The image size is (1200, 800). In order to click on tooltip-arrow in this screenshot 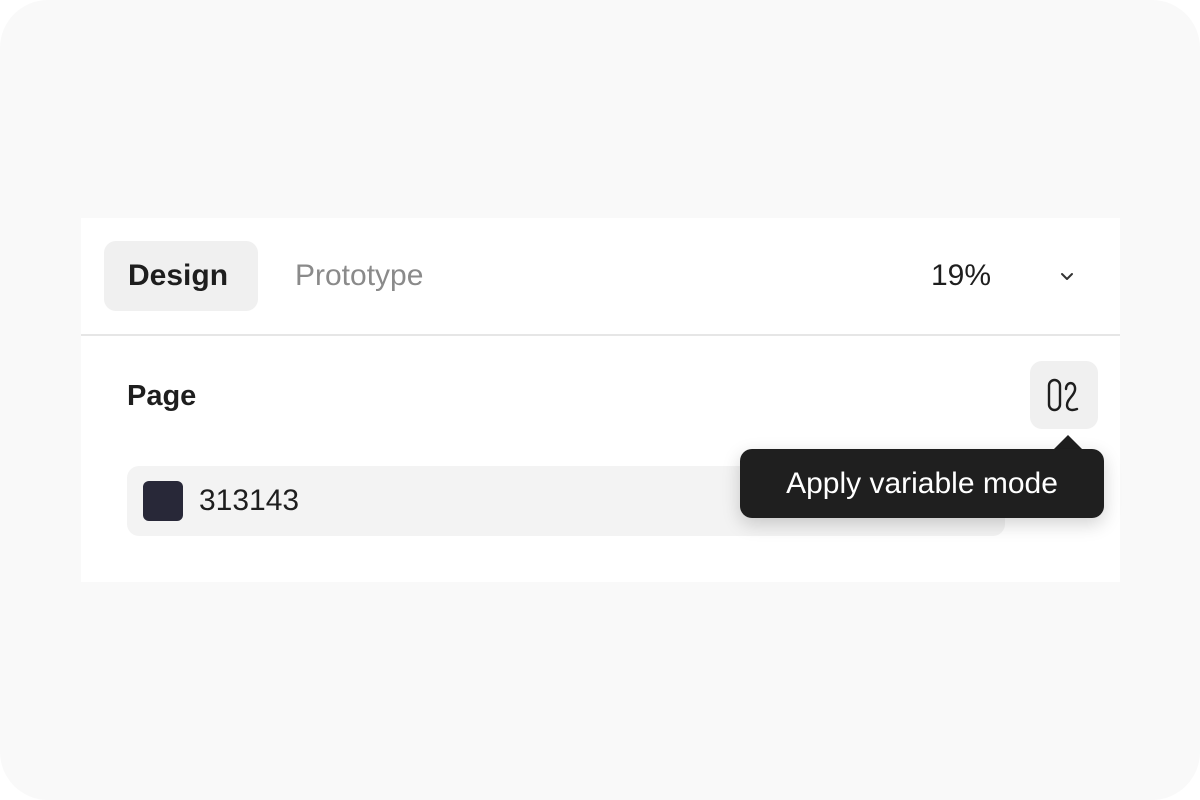, I will do `click(1068, 442)`.